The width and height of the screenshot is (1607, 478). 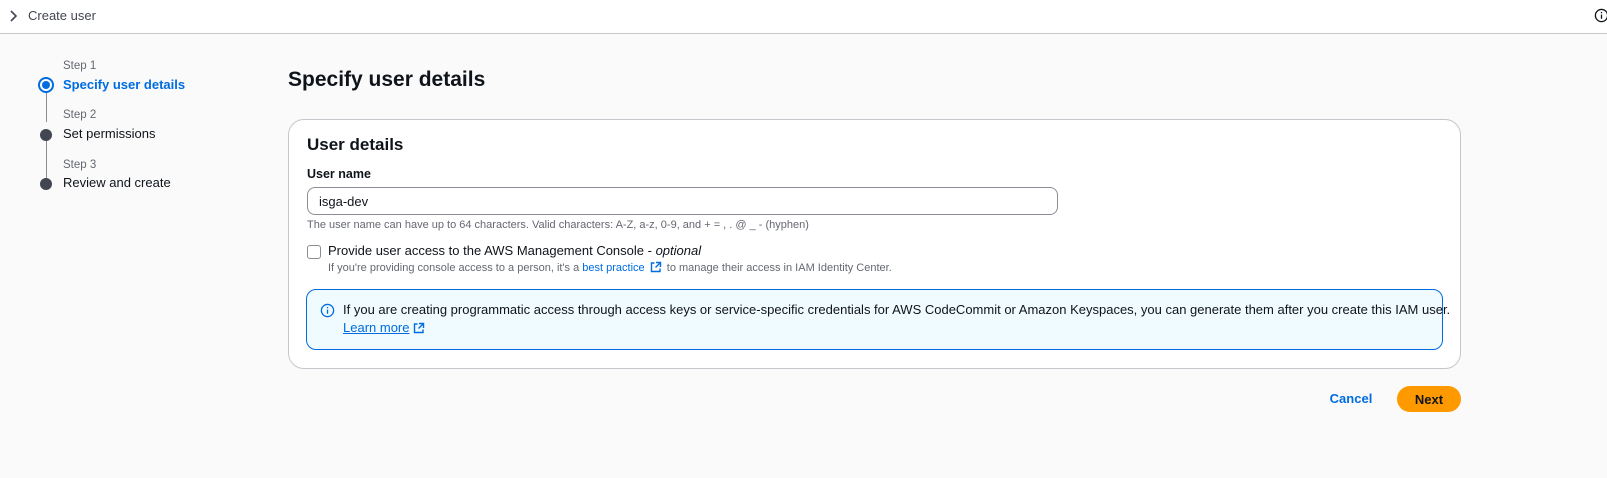 I want to click on breadcrumb-create-user: Create user, so click(x=62, y=15).